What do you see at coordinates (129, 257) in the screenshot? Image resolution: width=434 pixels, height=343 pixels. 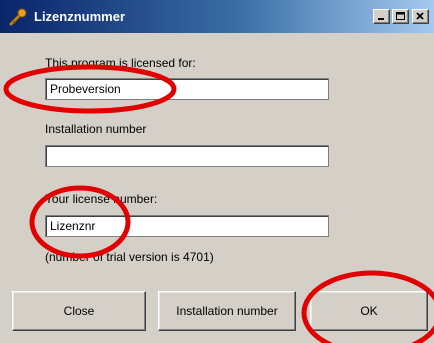 I see `trial-version-hint: (number of trial version is 4701)` at bounding box center [129, 257].